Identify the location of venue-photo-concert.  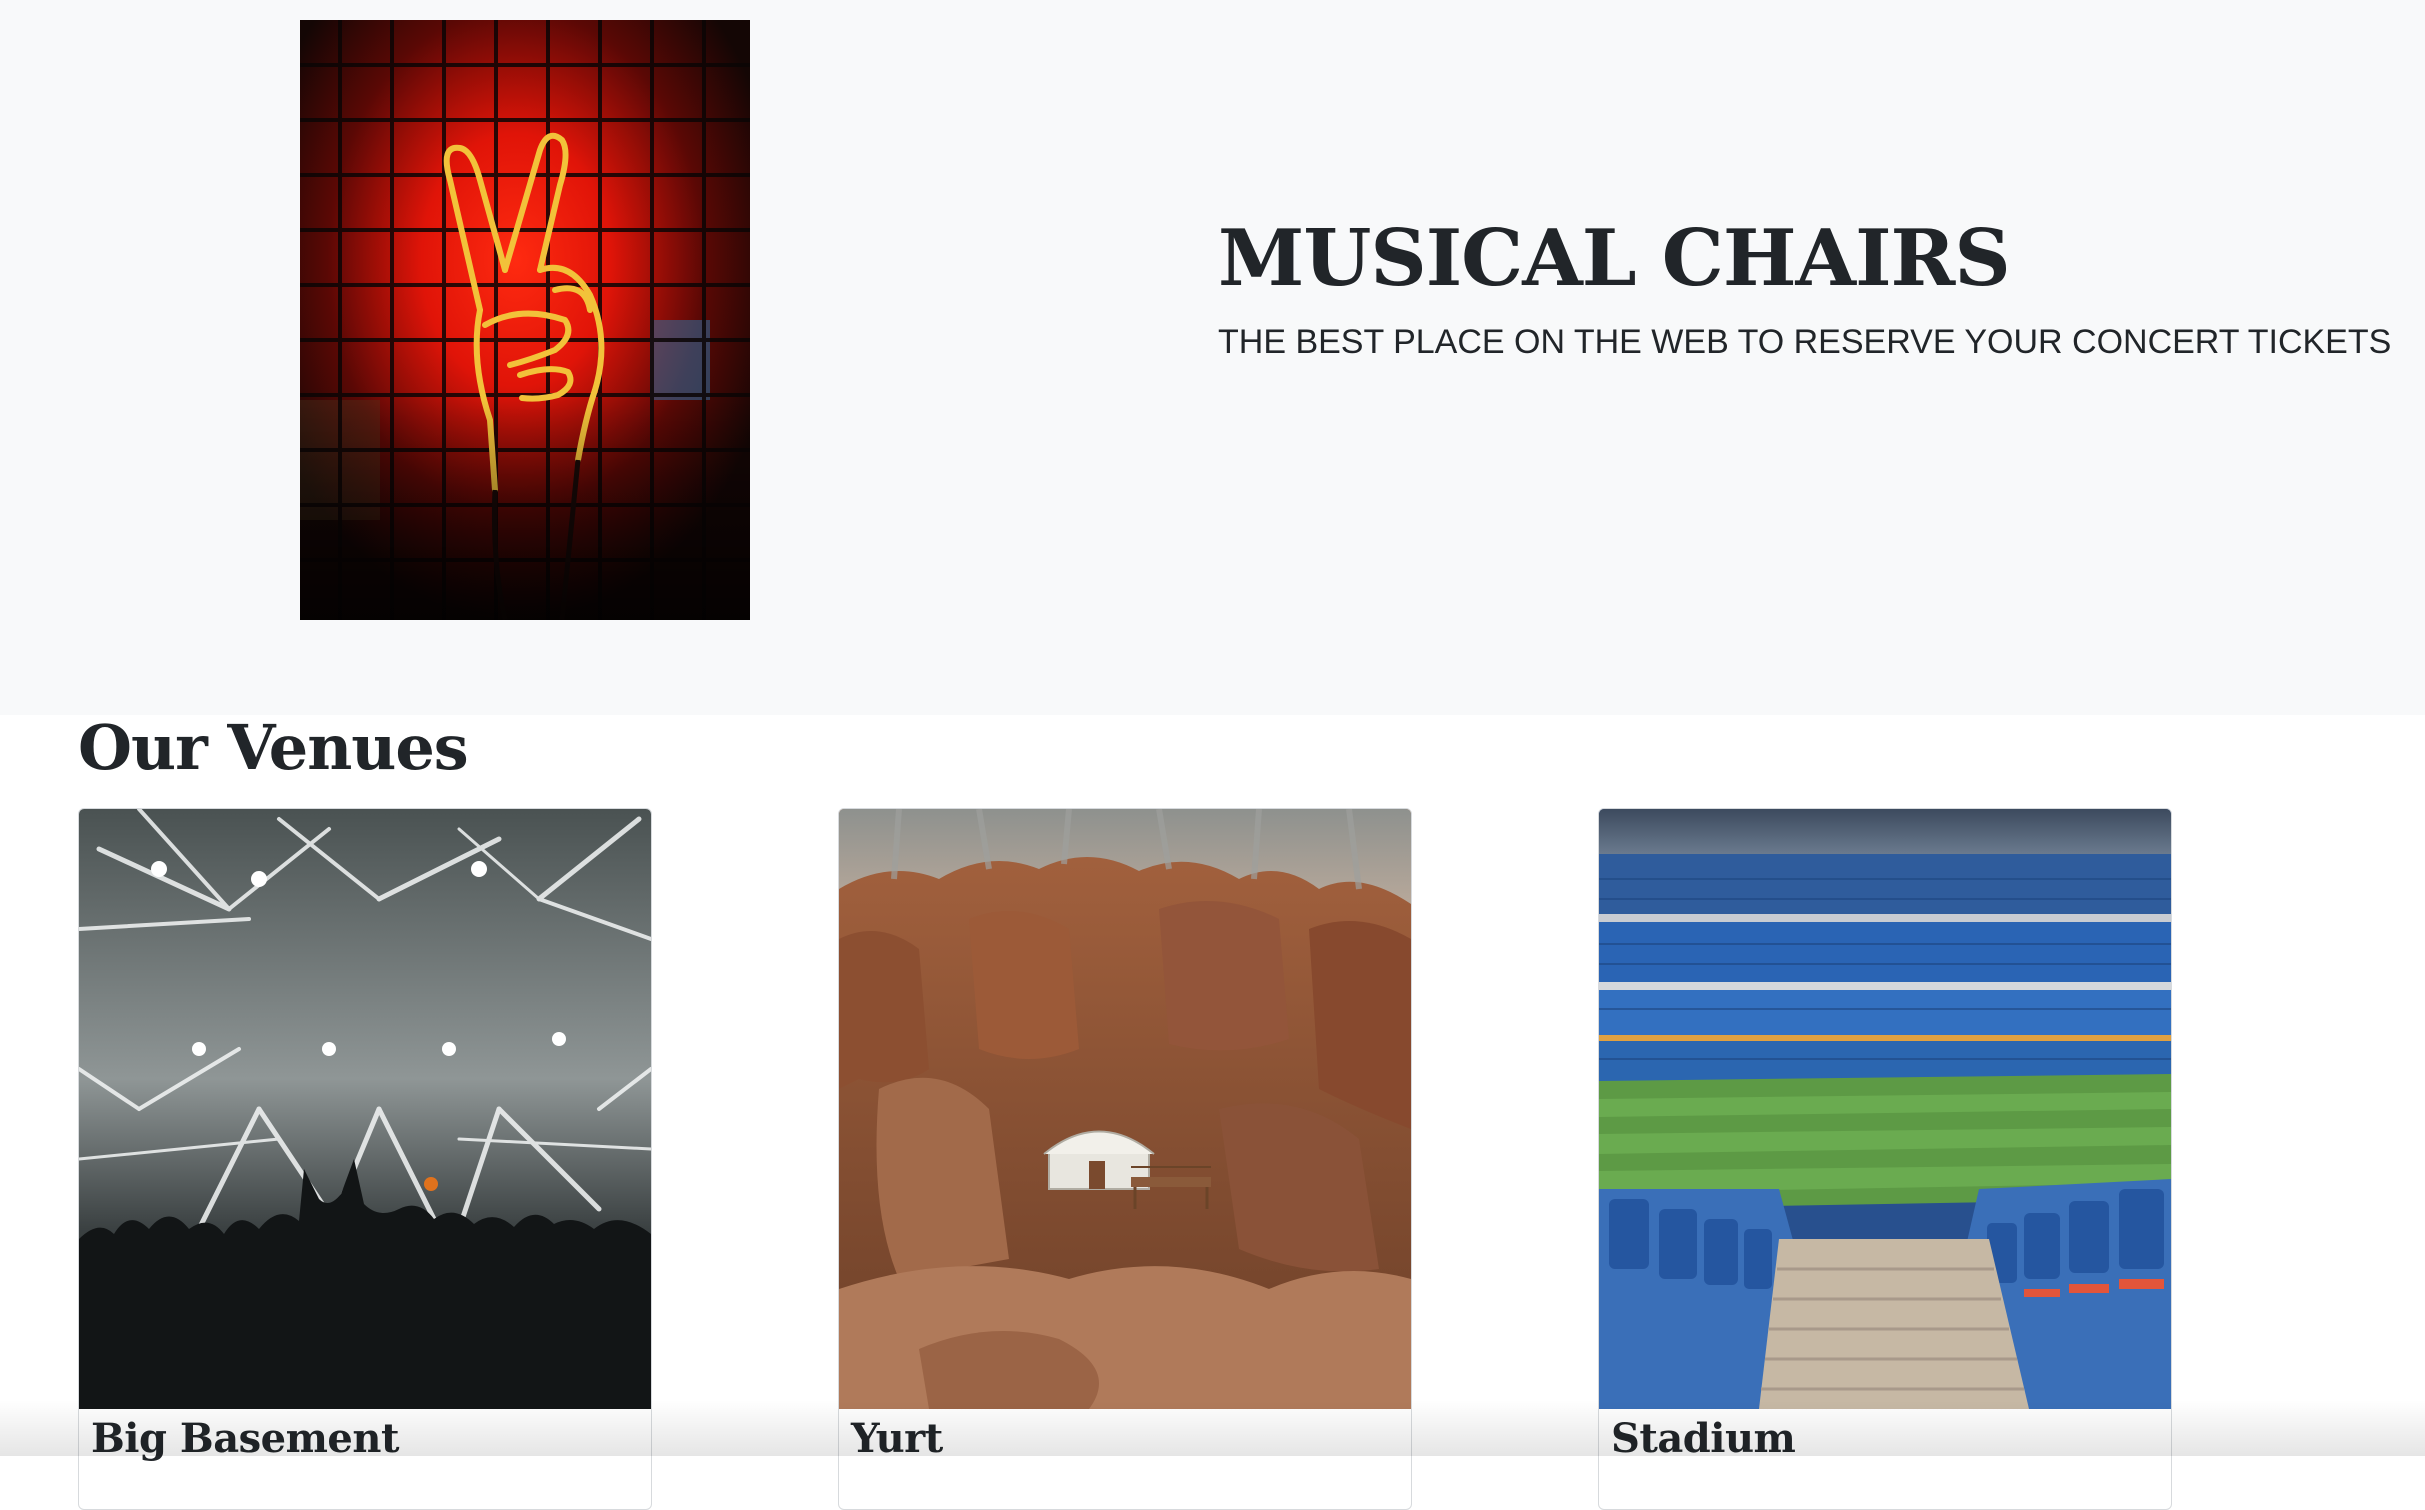
(365, 1109).